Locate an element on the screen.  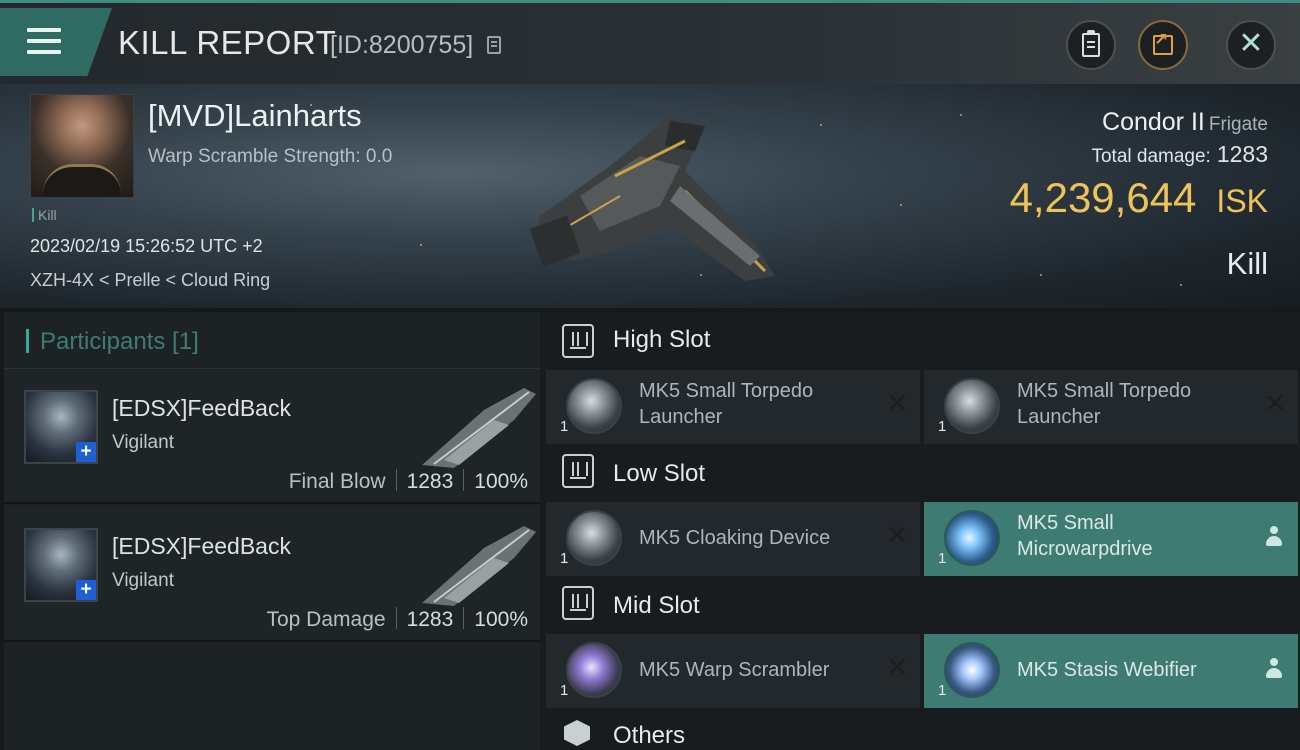
module-name: MK5 Warp Scrambler is located at coordinates (734, 670).